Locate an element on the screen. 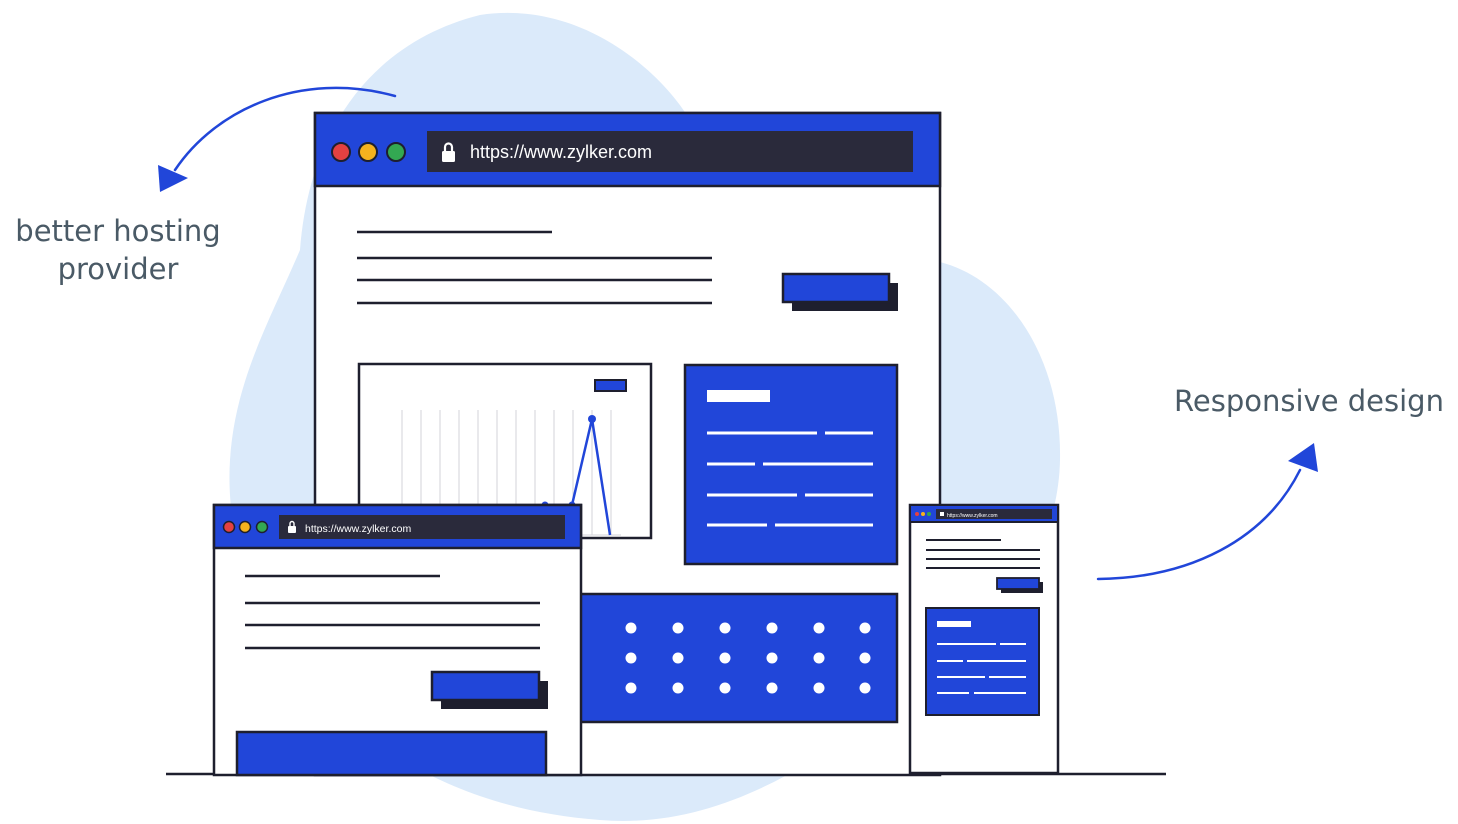 This screenshot has width=1458, height=824. tablet-window: https://www.zylker.com is located at coordinates (397, 640).